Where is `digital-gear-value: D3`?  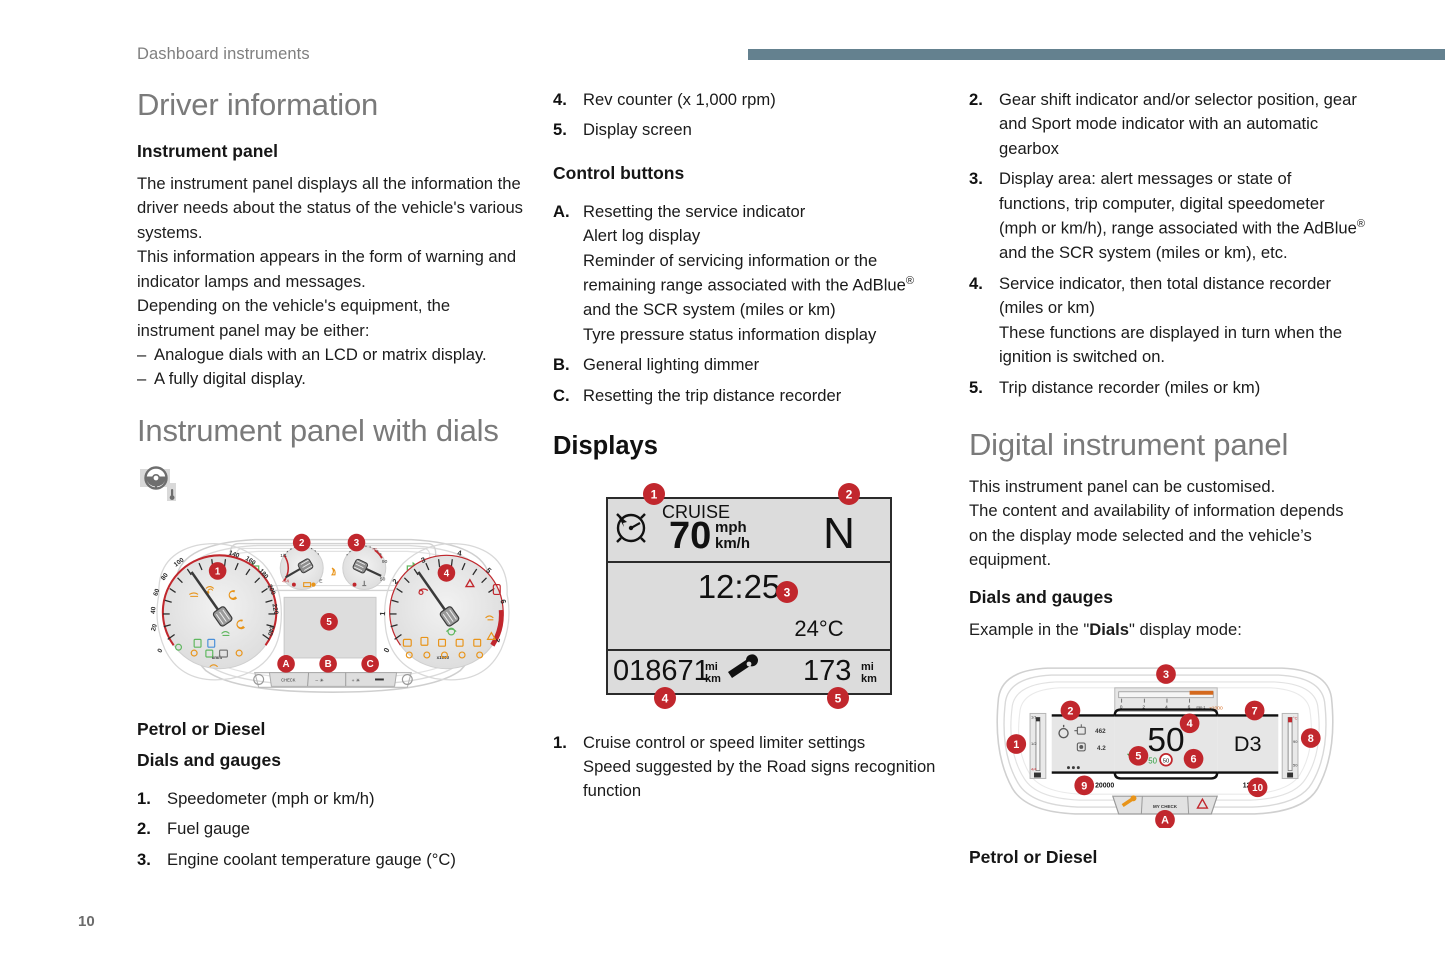 digital-gear-value: D3 is located at coordinates (1248, 743).